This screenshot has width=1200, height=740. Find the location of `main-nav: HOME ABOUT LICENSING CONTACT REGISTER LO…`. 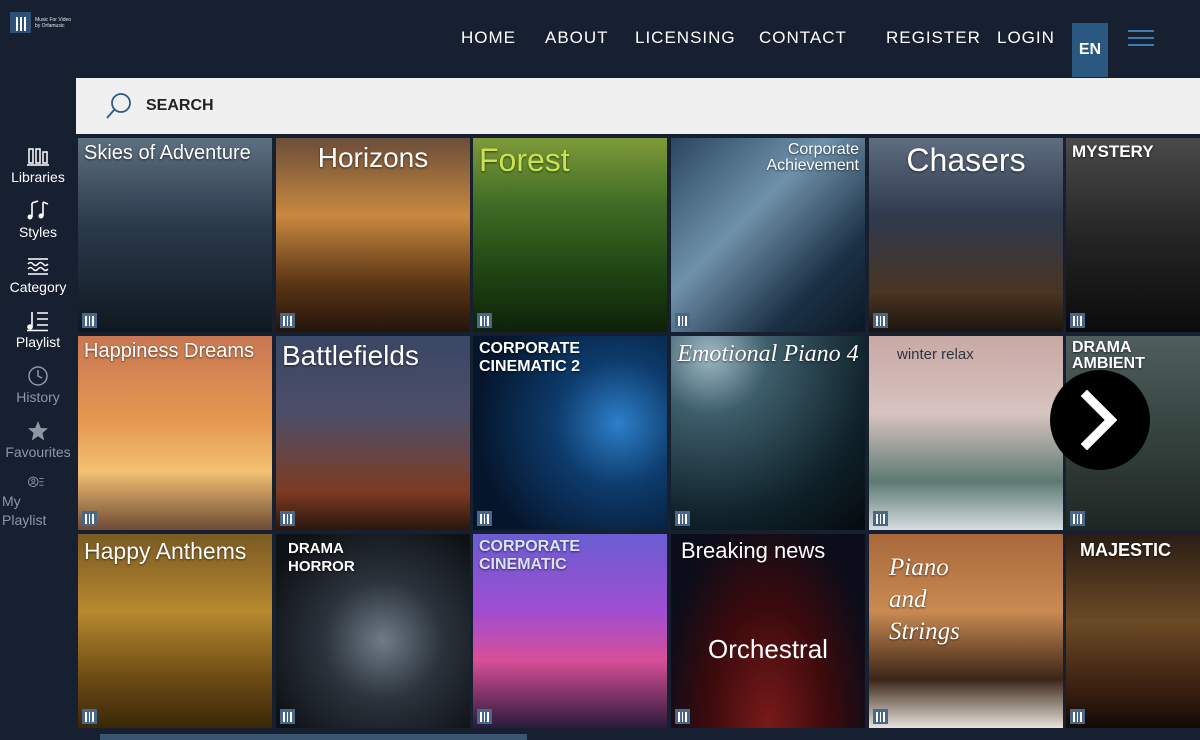

main-nav: HOME ABOUT LICENSING CONTACT REGISTER LO… is located at coordinates (600, 38).